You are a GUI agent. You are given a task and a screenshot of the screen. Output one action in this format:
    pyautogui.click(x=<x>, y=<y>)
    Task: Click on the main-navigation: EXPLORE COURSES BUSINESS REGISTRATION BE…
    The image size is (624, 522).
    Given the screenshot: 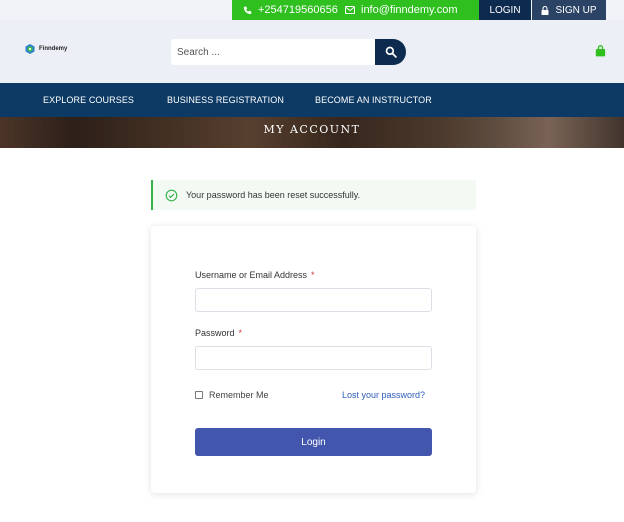 What is the action you would take?
    pyautogui.click(x=312, y=100)
    